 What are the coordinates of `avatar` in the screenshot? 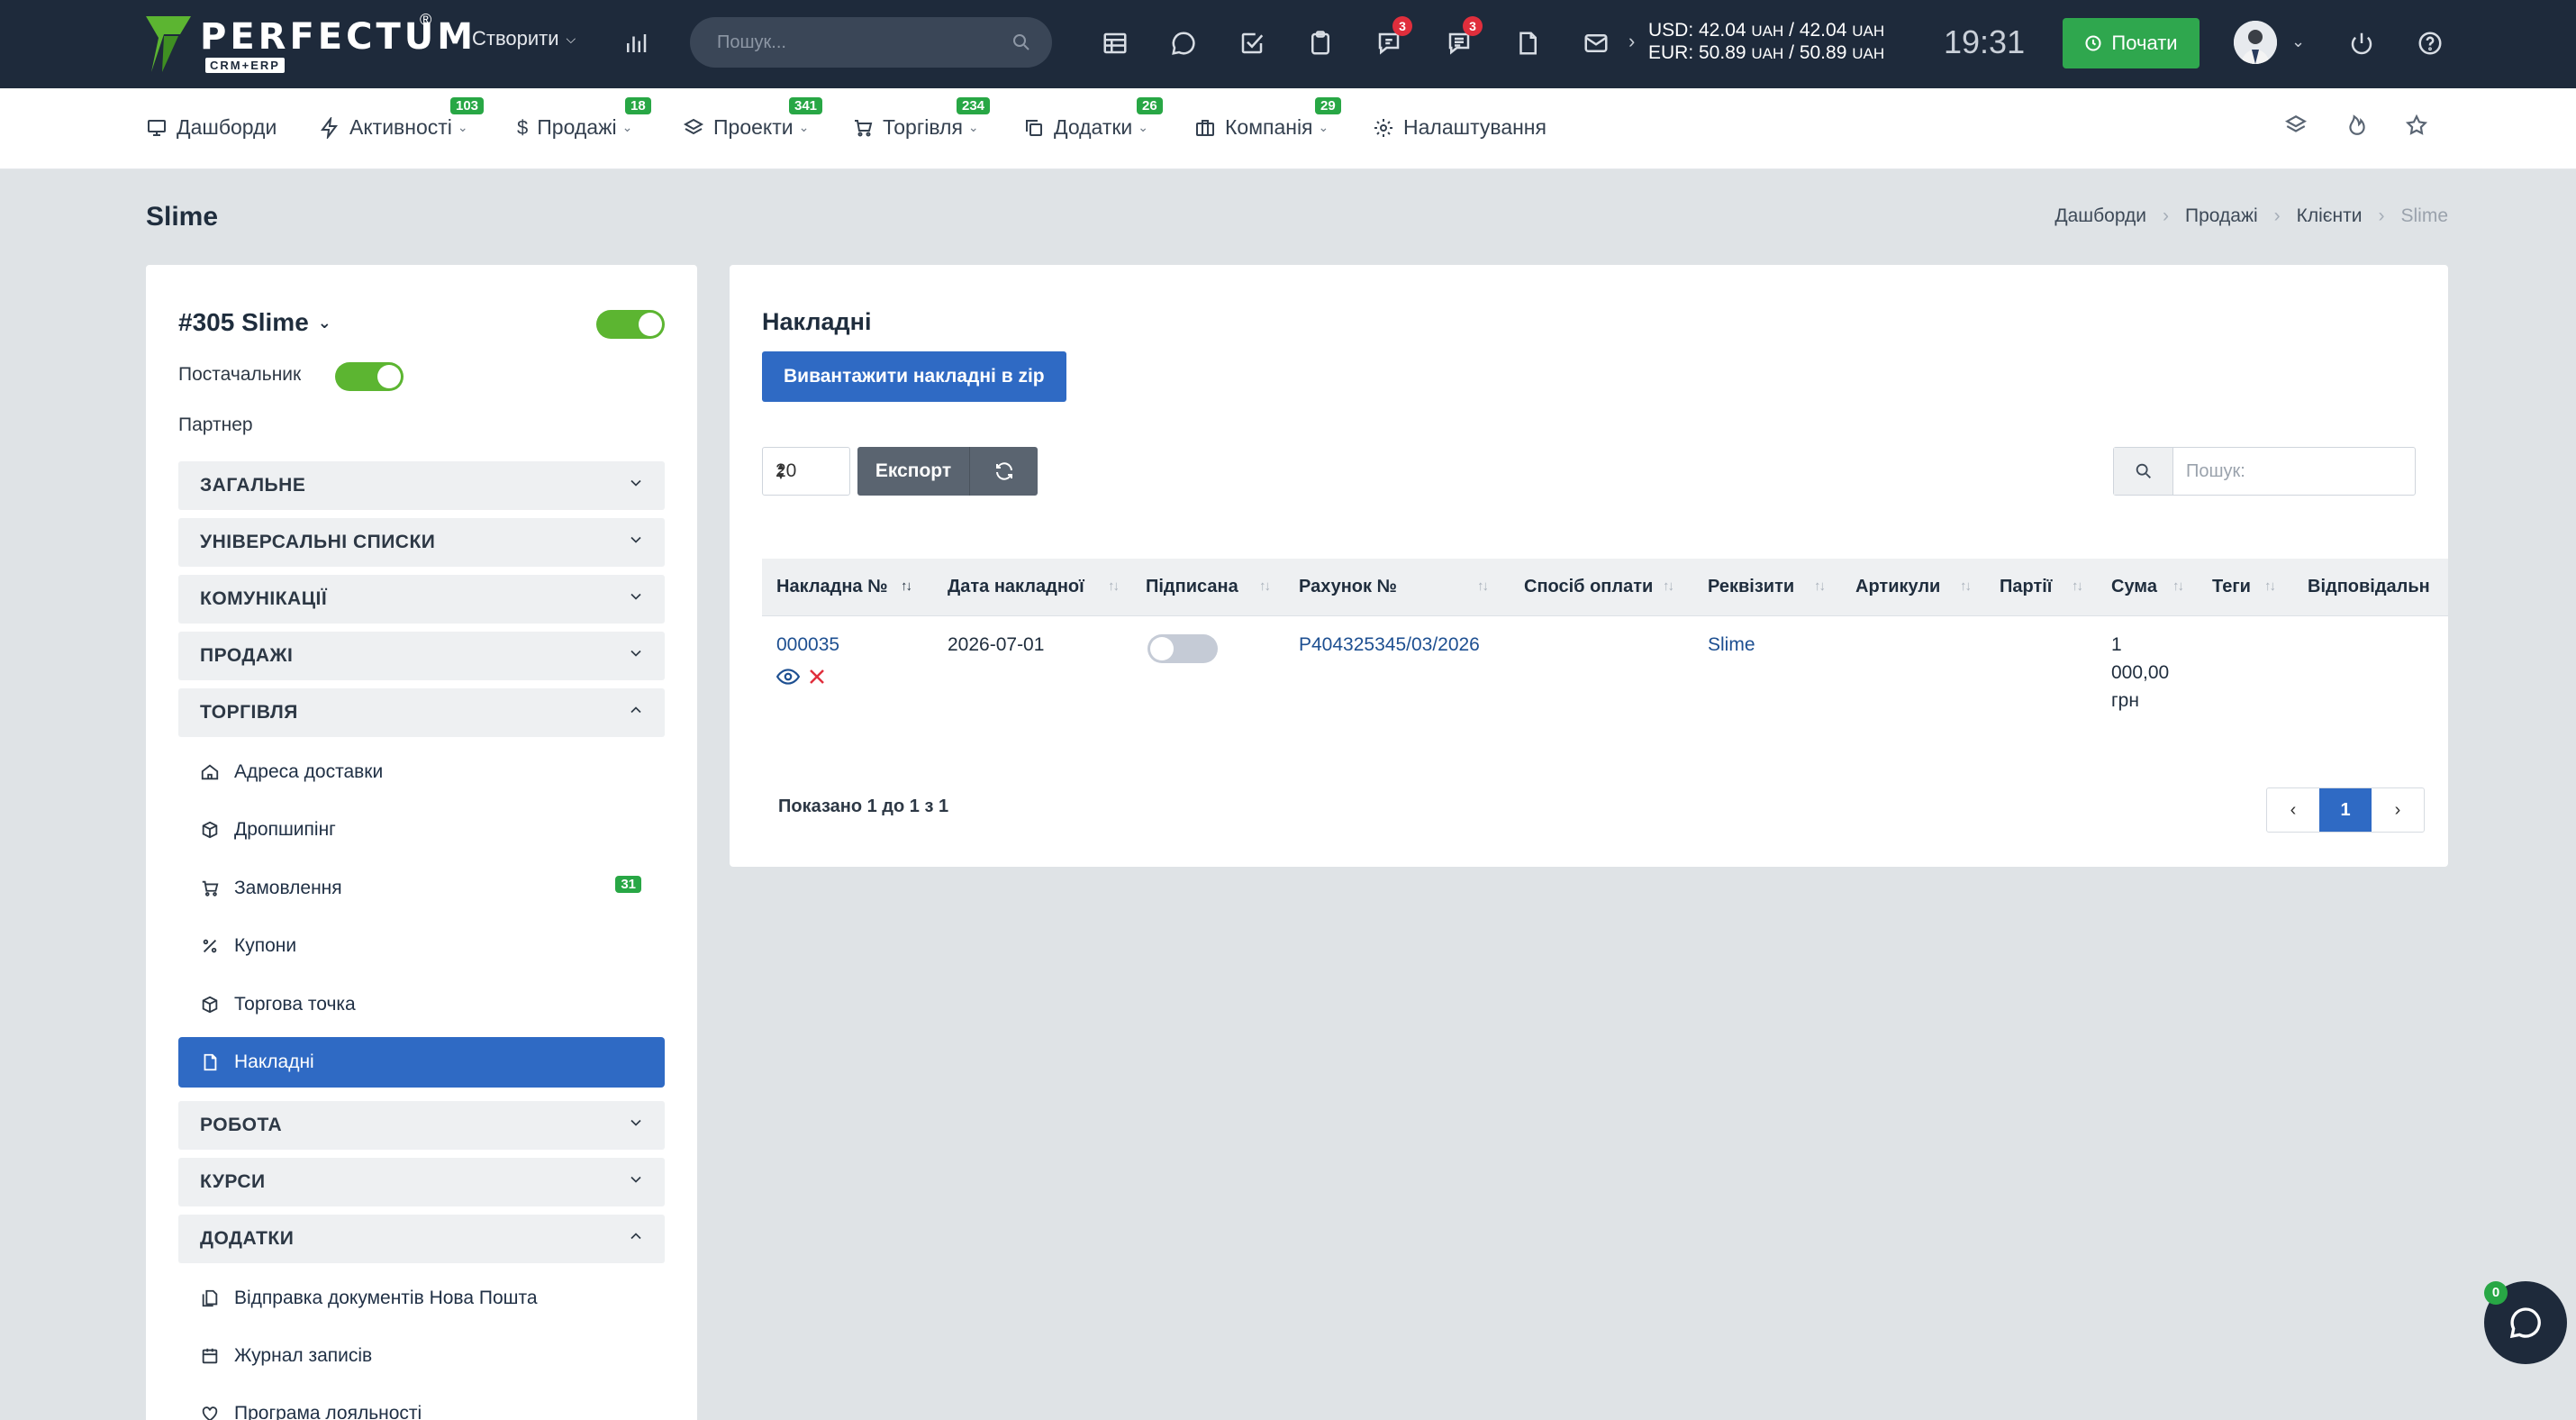 It's located at (2255, 43).